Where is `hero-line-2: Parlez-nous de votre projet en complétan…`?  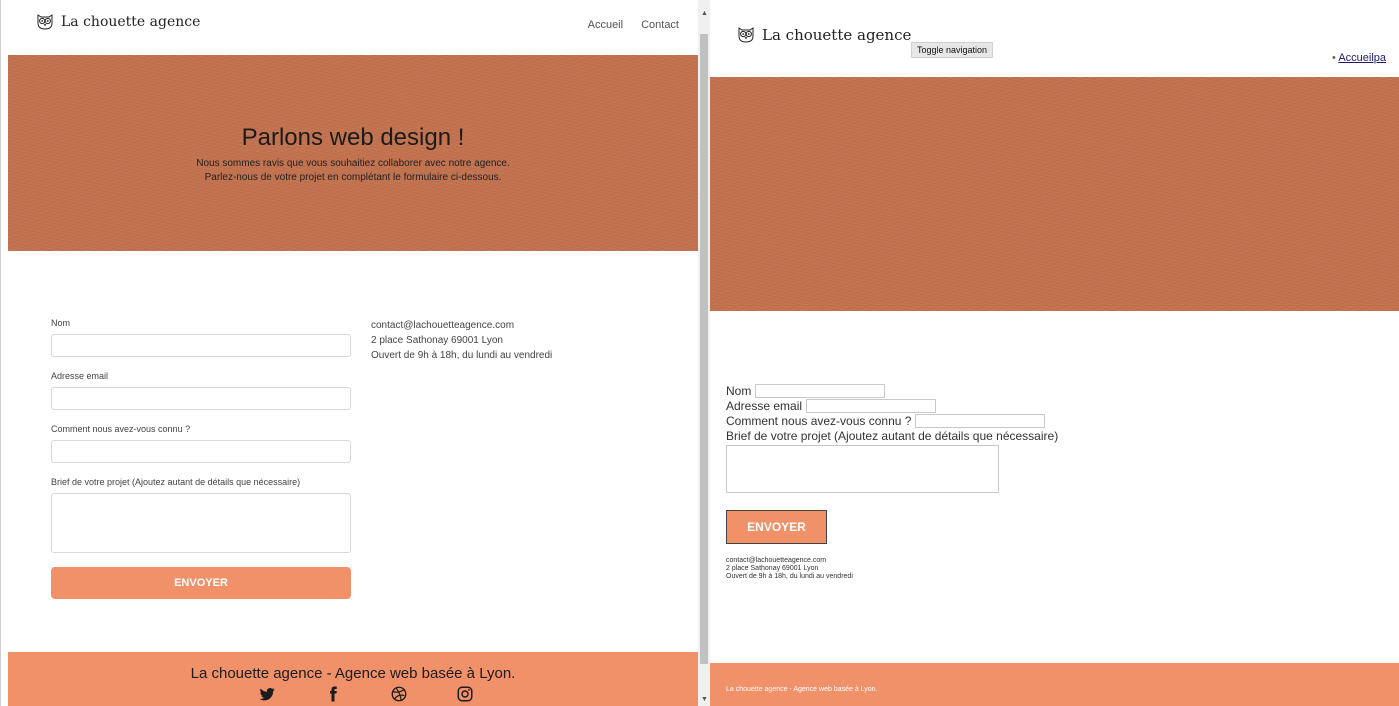
hero-line-2: Parlez-nous de votre projet en complétan… is located at coordinates (353, 177).